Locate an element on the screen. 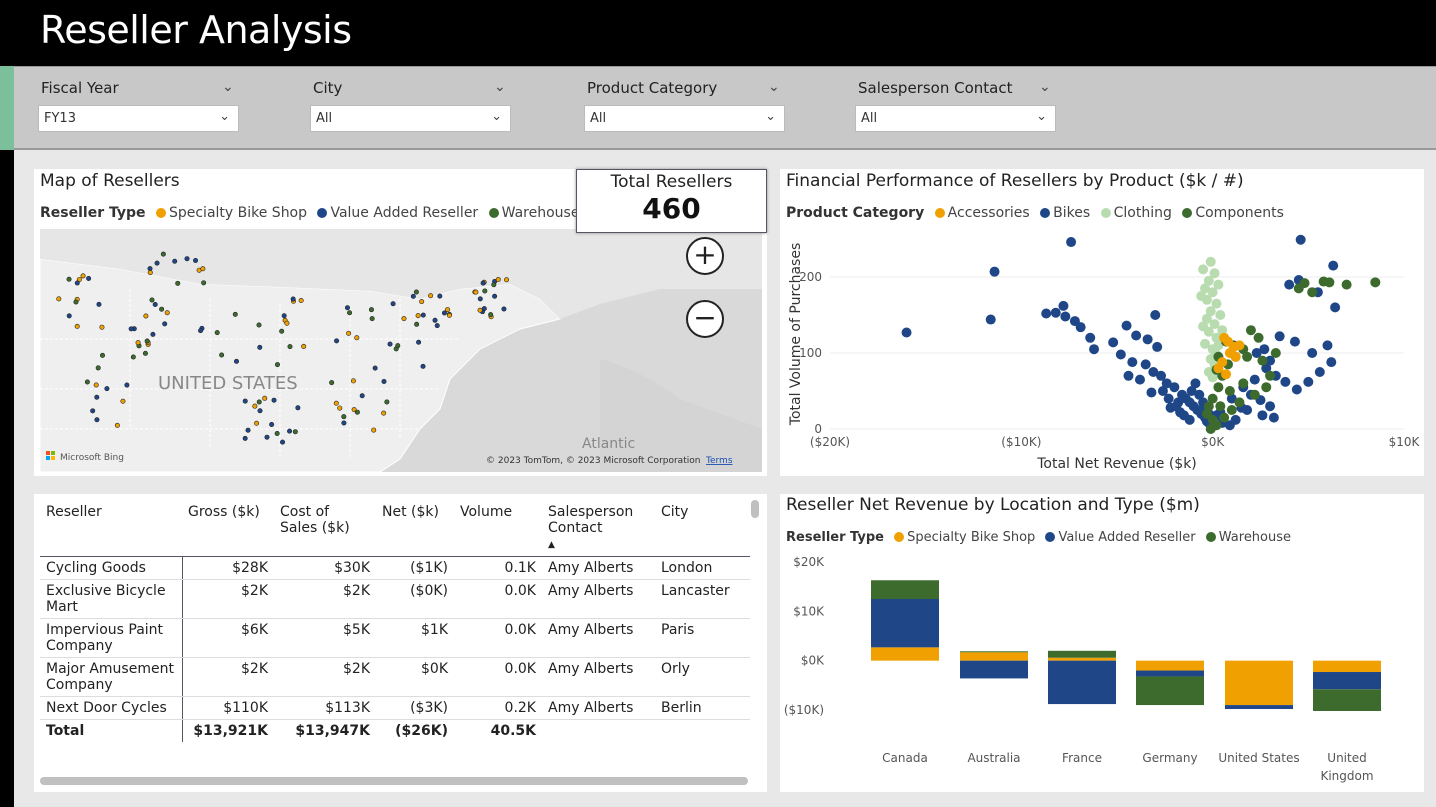 The image size is (1436, 807). legend-item: Specialty Bike Shop is located at coordinates (238, 213).